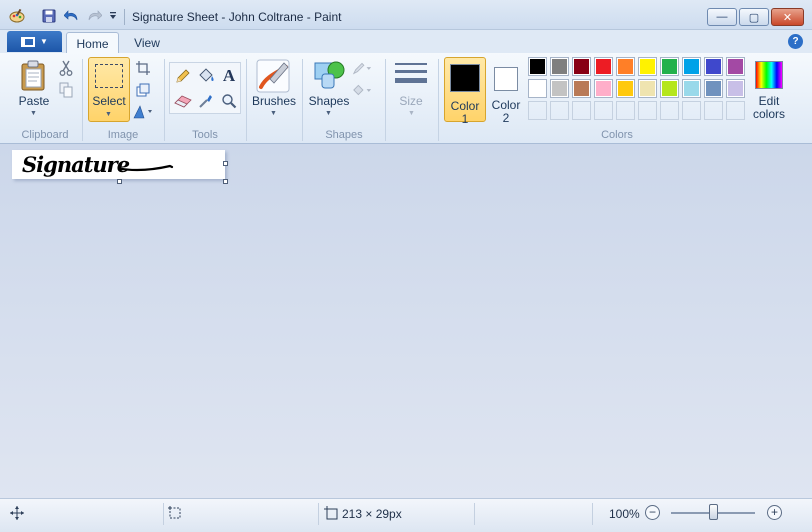 This screenshot has height=532, width=812. What do you see at coordinates (143, 68) in the screenshot?
I see `crop-icon` at bounding box center [143, 68].